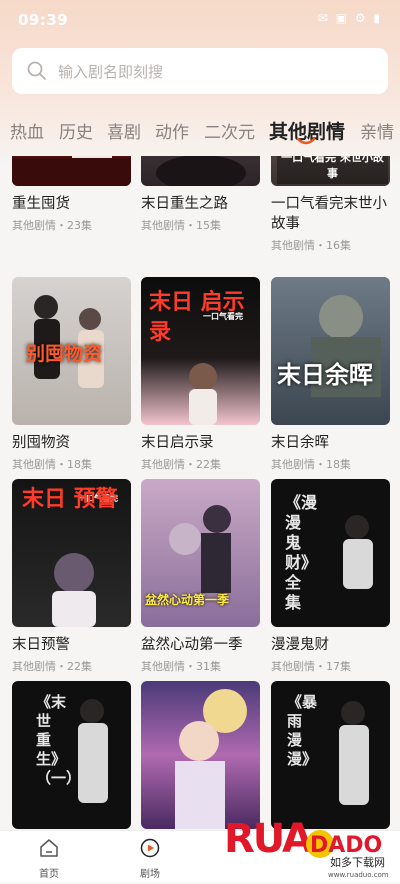 The width and height of the screenshot is (400, 884). I want to click on status-time: 09:39, so click(43, 20).